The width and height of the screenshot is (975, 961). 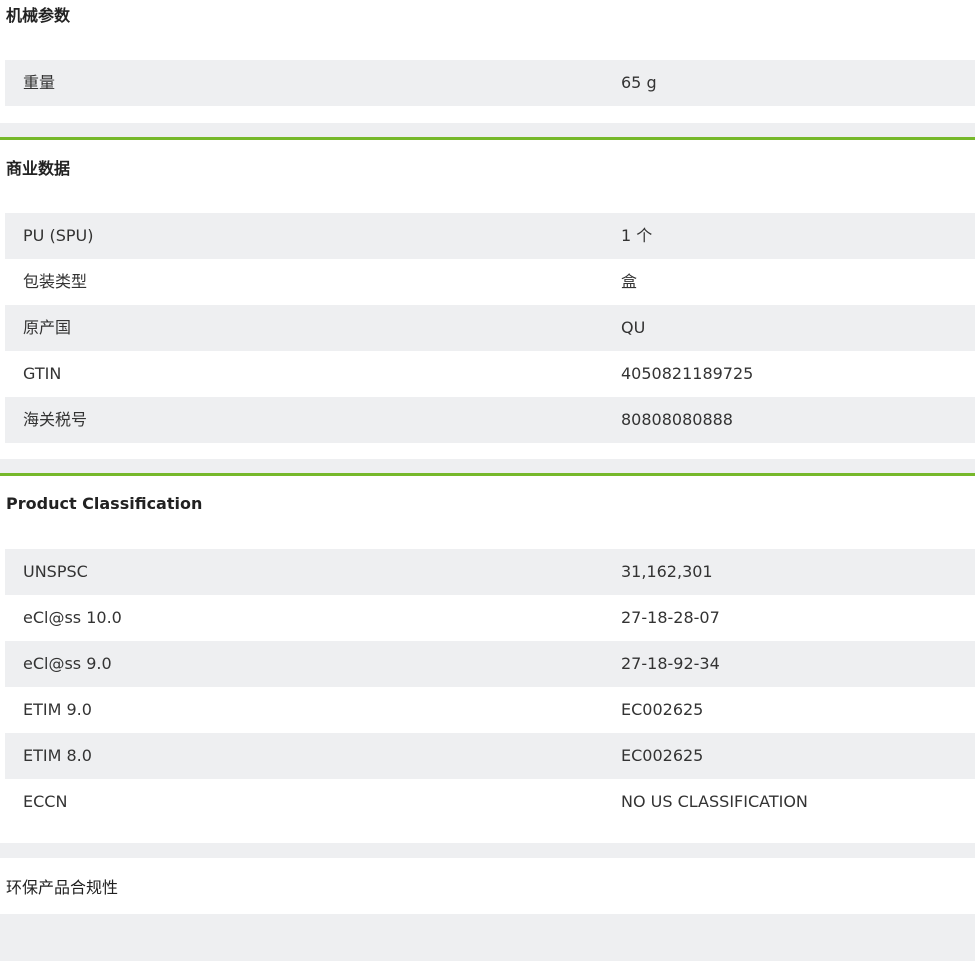 I want to click on row-label: ECCN, so click(x=45, y=801).